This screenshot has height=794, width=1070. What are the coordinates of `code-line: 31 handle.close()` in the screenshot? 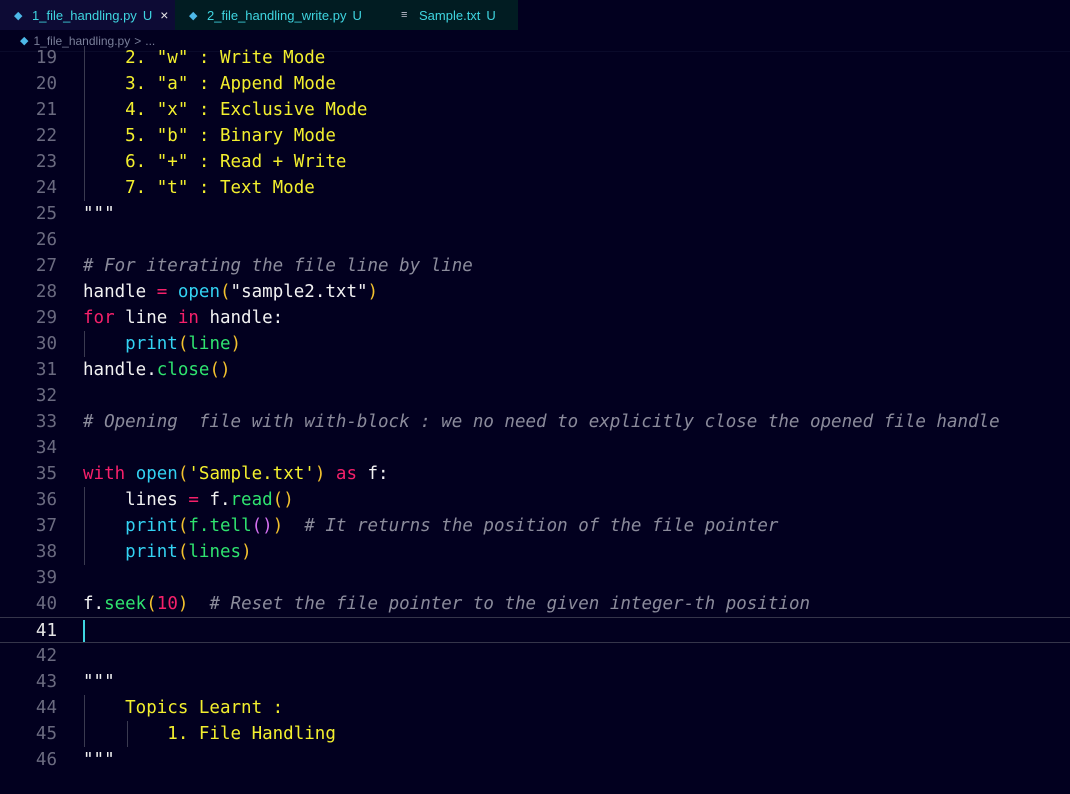 It's located at (535, 370).